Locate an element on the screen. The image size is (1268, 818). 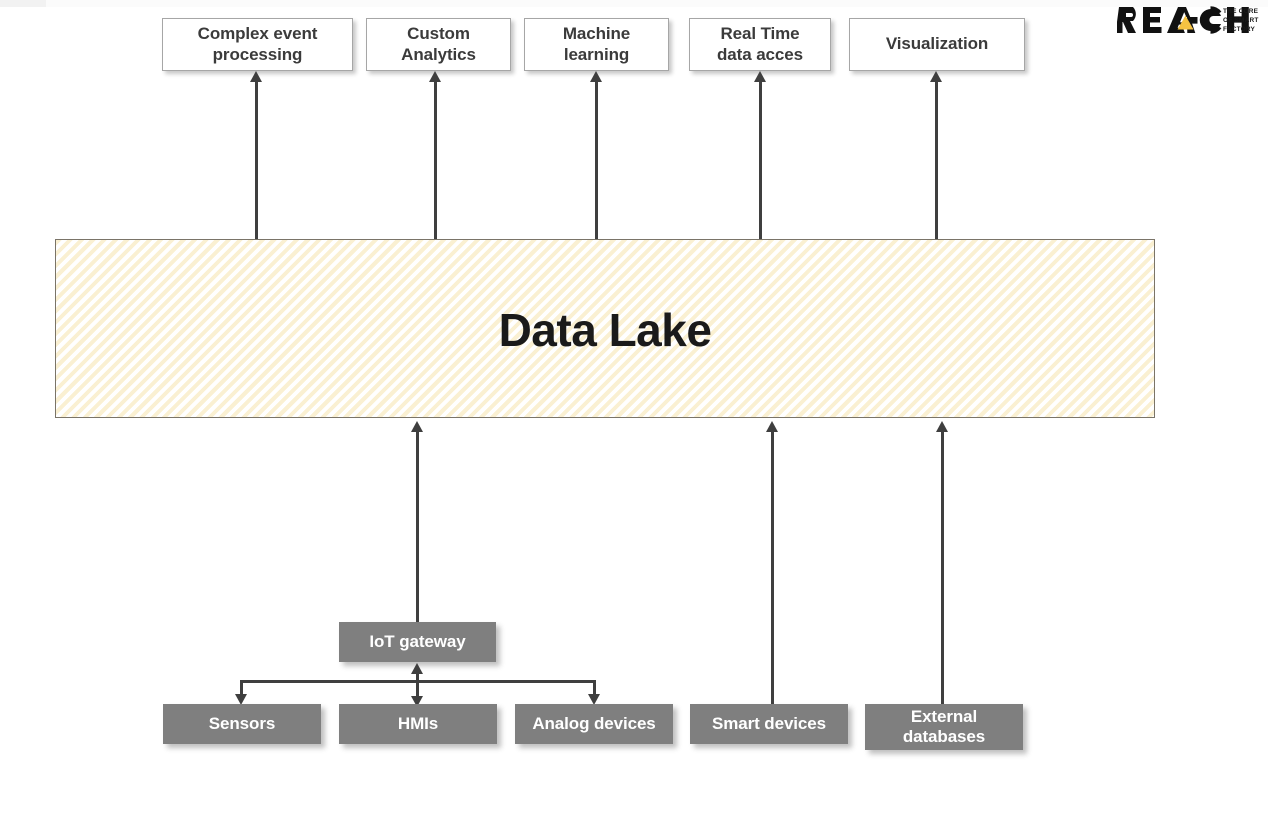
consumer-box-custom-analytics: Custom Analytics is located at coordinates (438, 44).